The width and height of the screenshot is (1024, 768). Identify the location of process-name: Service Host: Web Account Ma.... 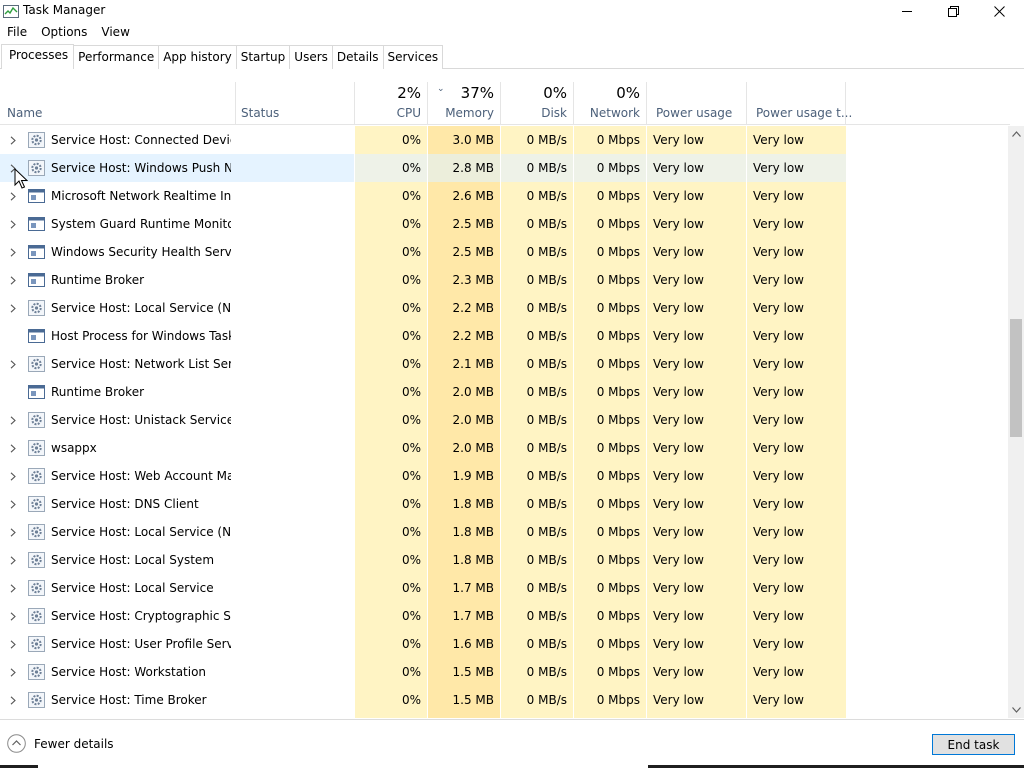
(141, 476).